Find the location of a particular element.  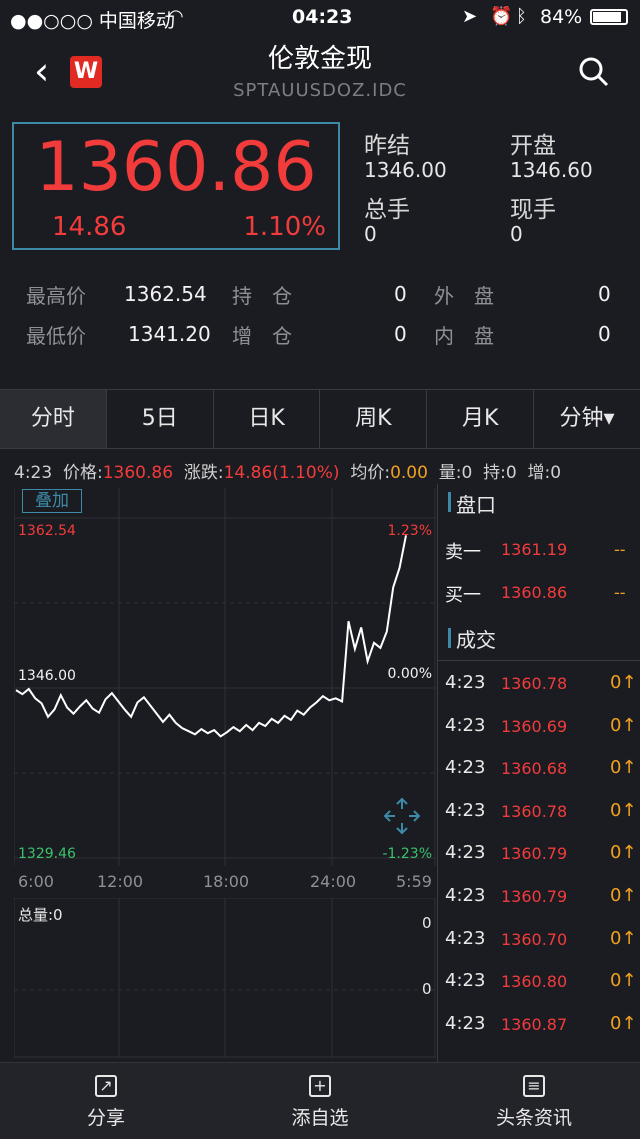

price-box: 1360.86 14.86 1.10% is located at coordinates (176, 186).